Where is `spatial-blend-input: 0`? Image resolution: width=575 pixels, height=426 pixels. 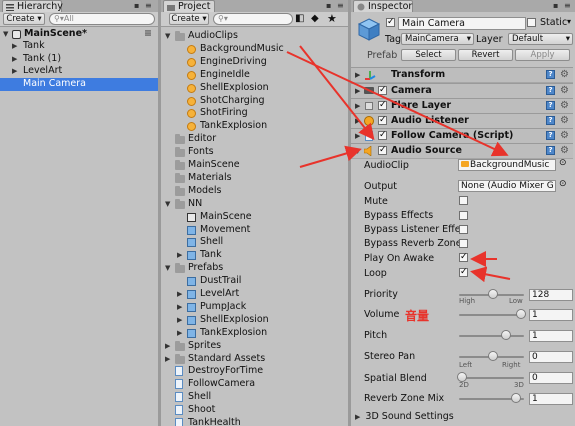 spatial-blend-input: 0 is located at coordinates (551, 378).